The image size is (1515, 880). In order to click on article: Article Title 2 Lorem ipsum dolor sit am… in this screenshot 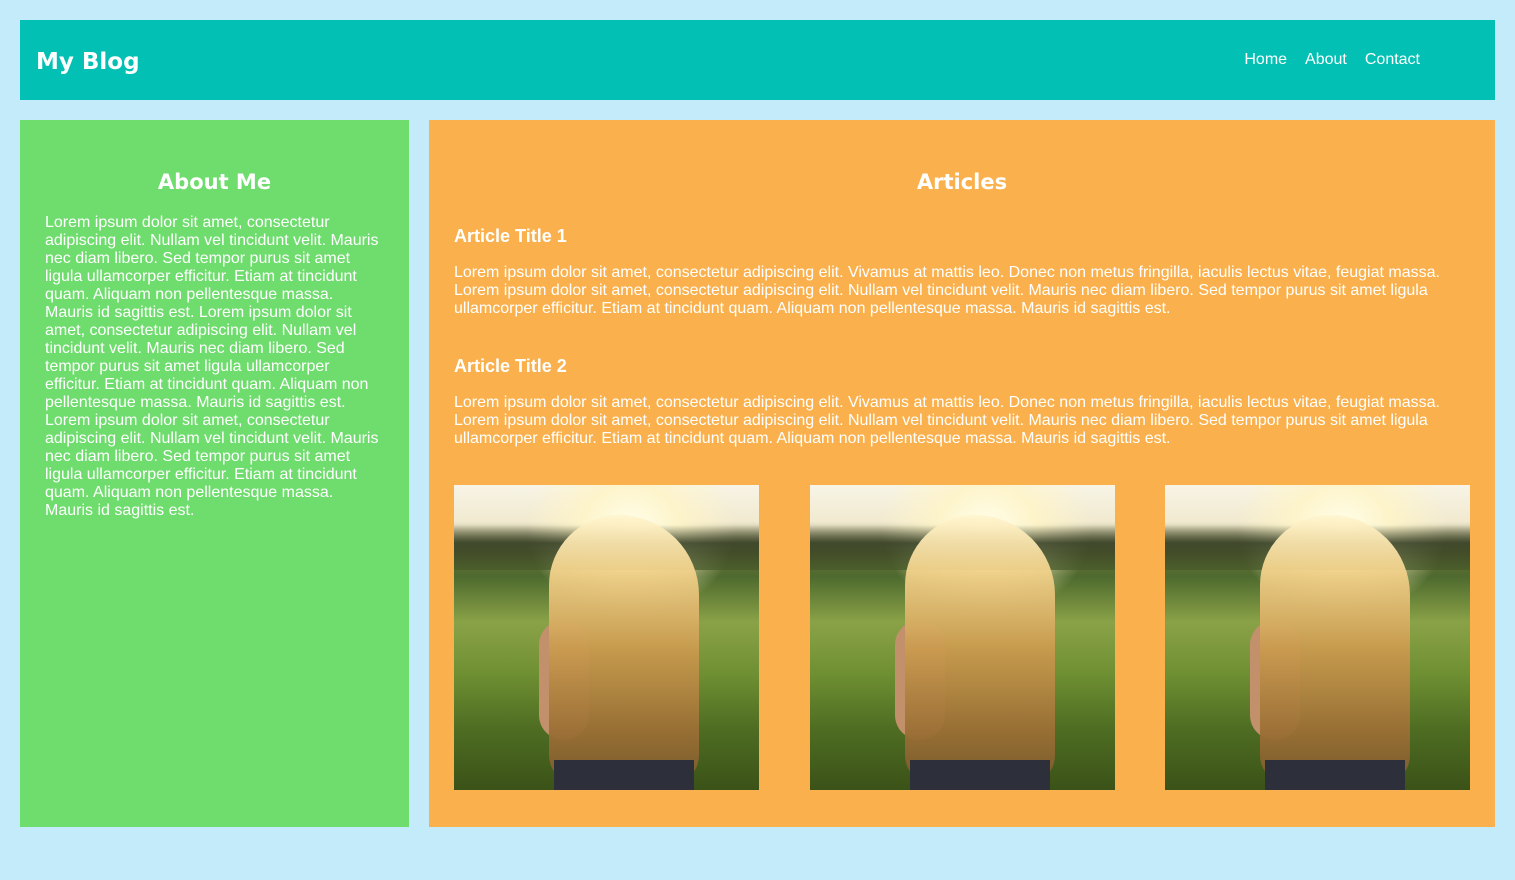, I will do `click(962, 401)`.